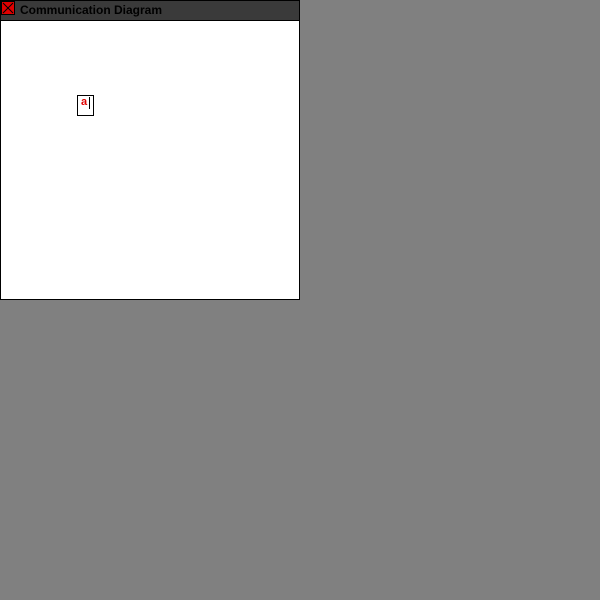  What do you see at coordinates (91, 10) in the screenshot?
I see `window-title: Communication Diagram` at bounding box center [91, 10].